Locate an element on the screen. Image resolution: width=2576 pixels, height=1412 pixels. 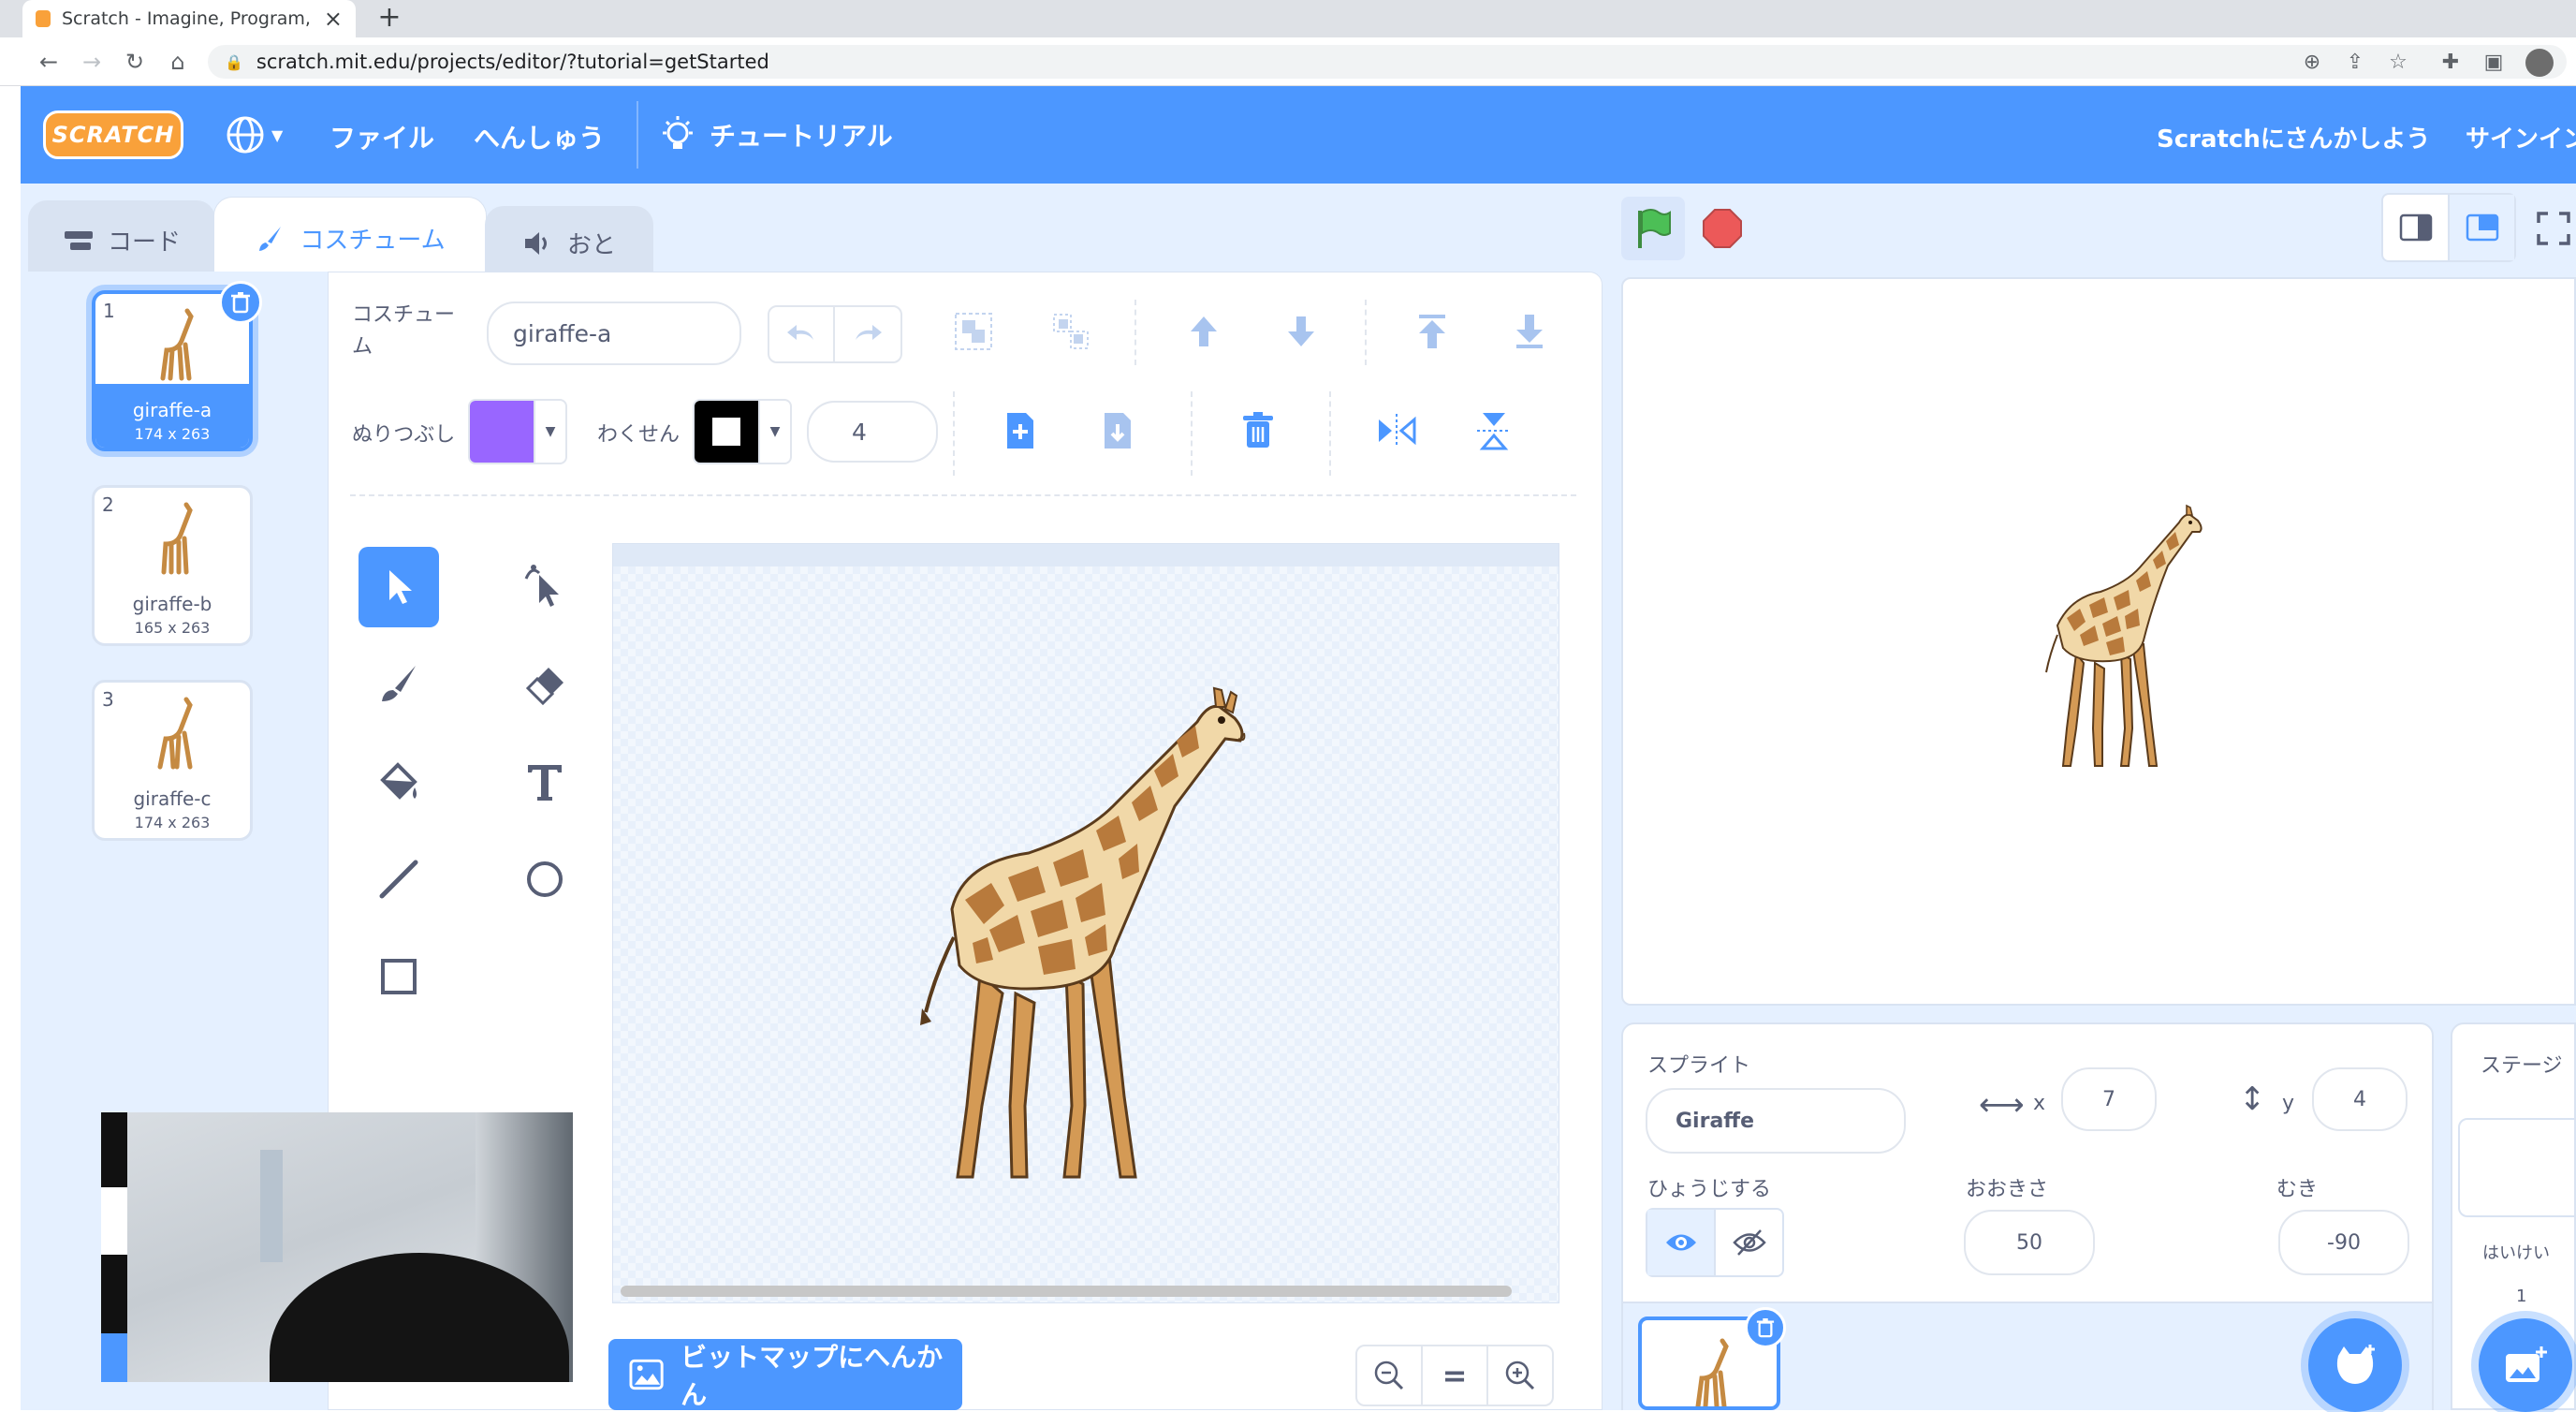
hide-button is located at coordinates (1749, 1242).